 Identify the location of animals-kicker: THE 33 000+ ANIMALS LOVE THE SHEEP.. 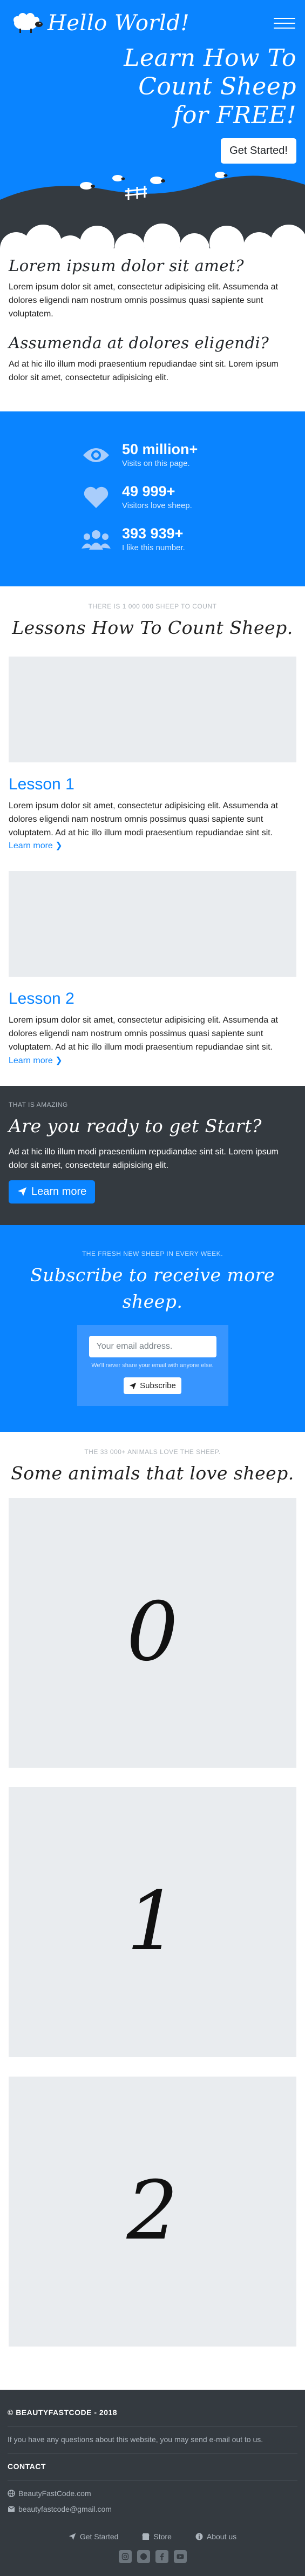
(152, 1452).